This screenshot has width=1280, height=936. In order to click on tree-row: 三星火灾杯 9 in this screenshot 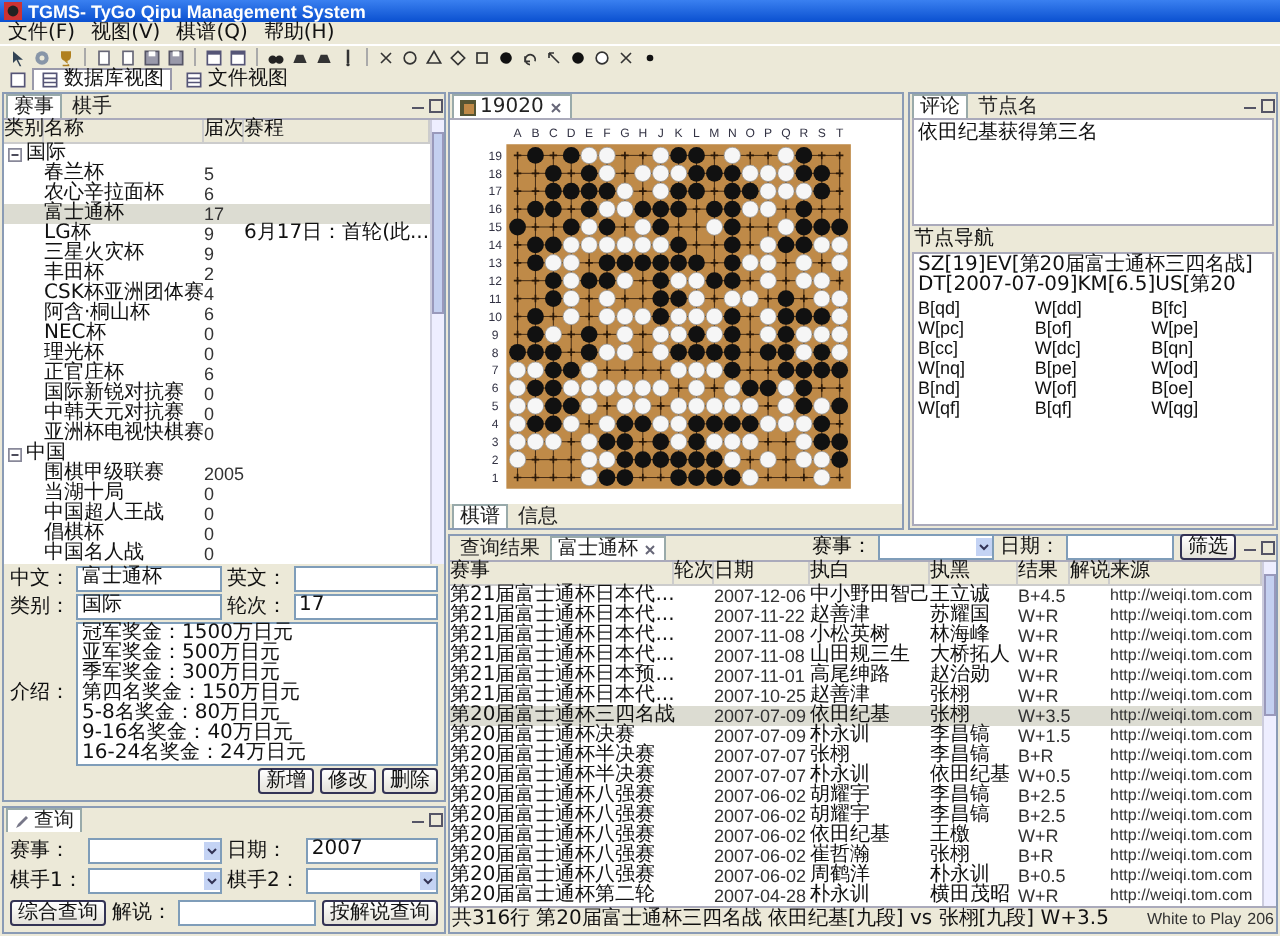, I will do `click(217, 254)`.